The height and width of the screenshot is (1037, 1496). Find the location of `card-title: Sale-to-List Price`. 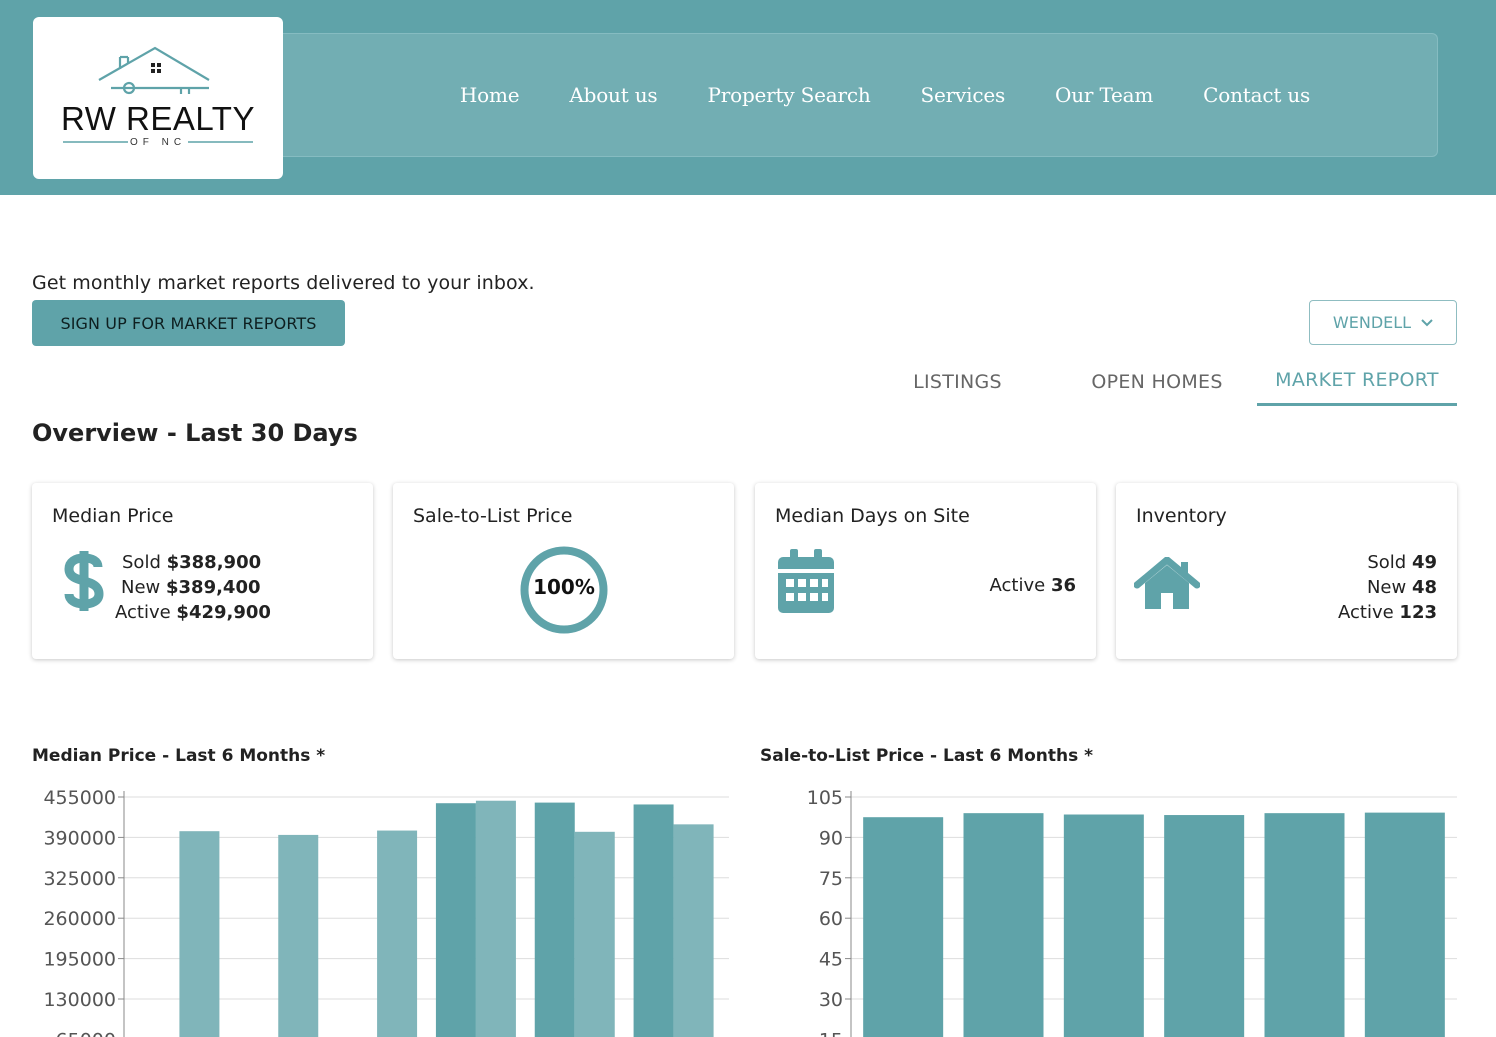

card-title: Sale-to-List Price is located at coordinates (493, 516).